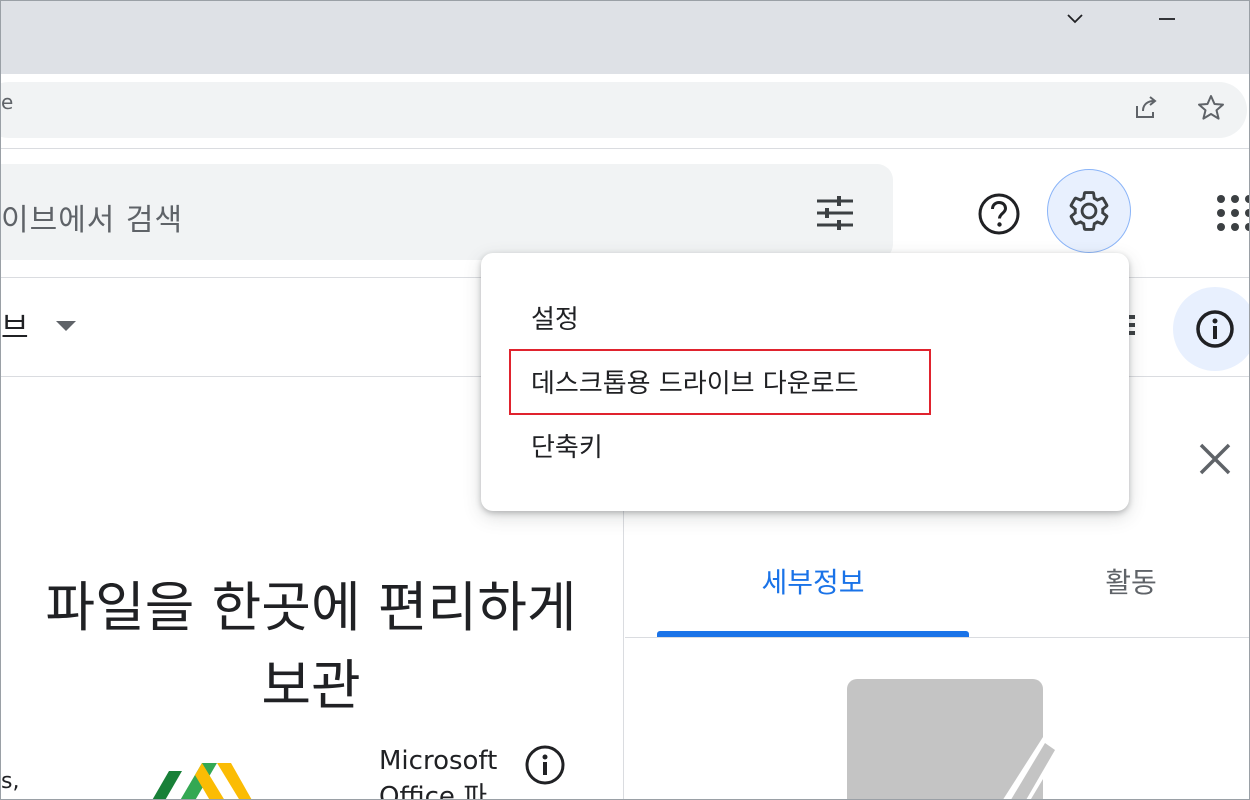 This screenshot has height=800, width=1250. What do you see at coordinates (954, 739) in the screenshot?
I see `document-illustration-icon` at bounding box center [954, 739].